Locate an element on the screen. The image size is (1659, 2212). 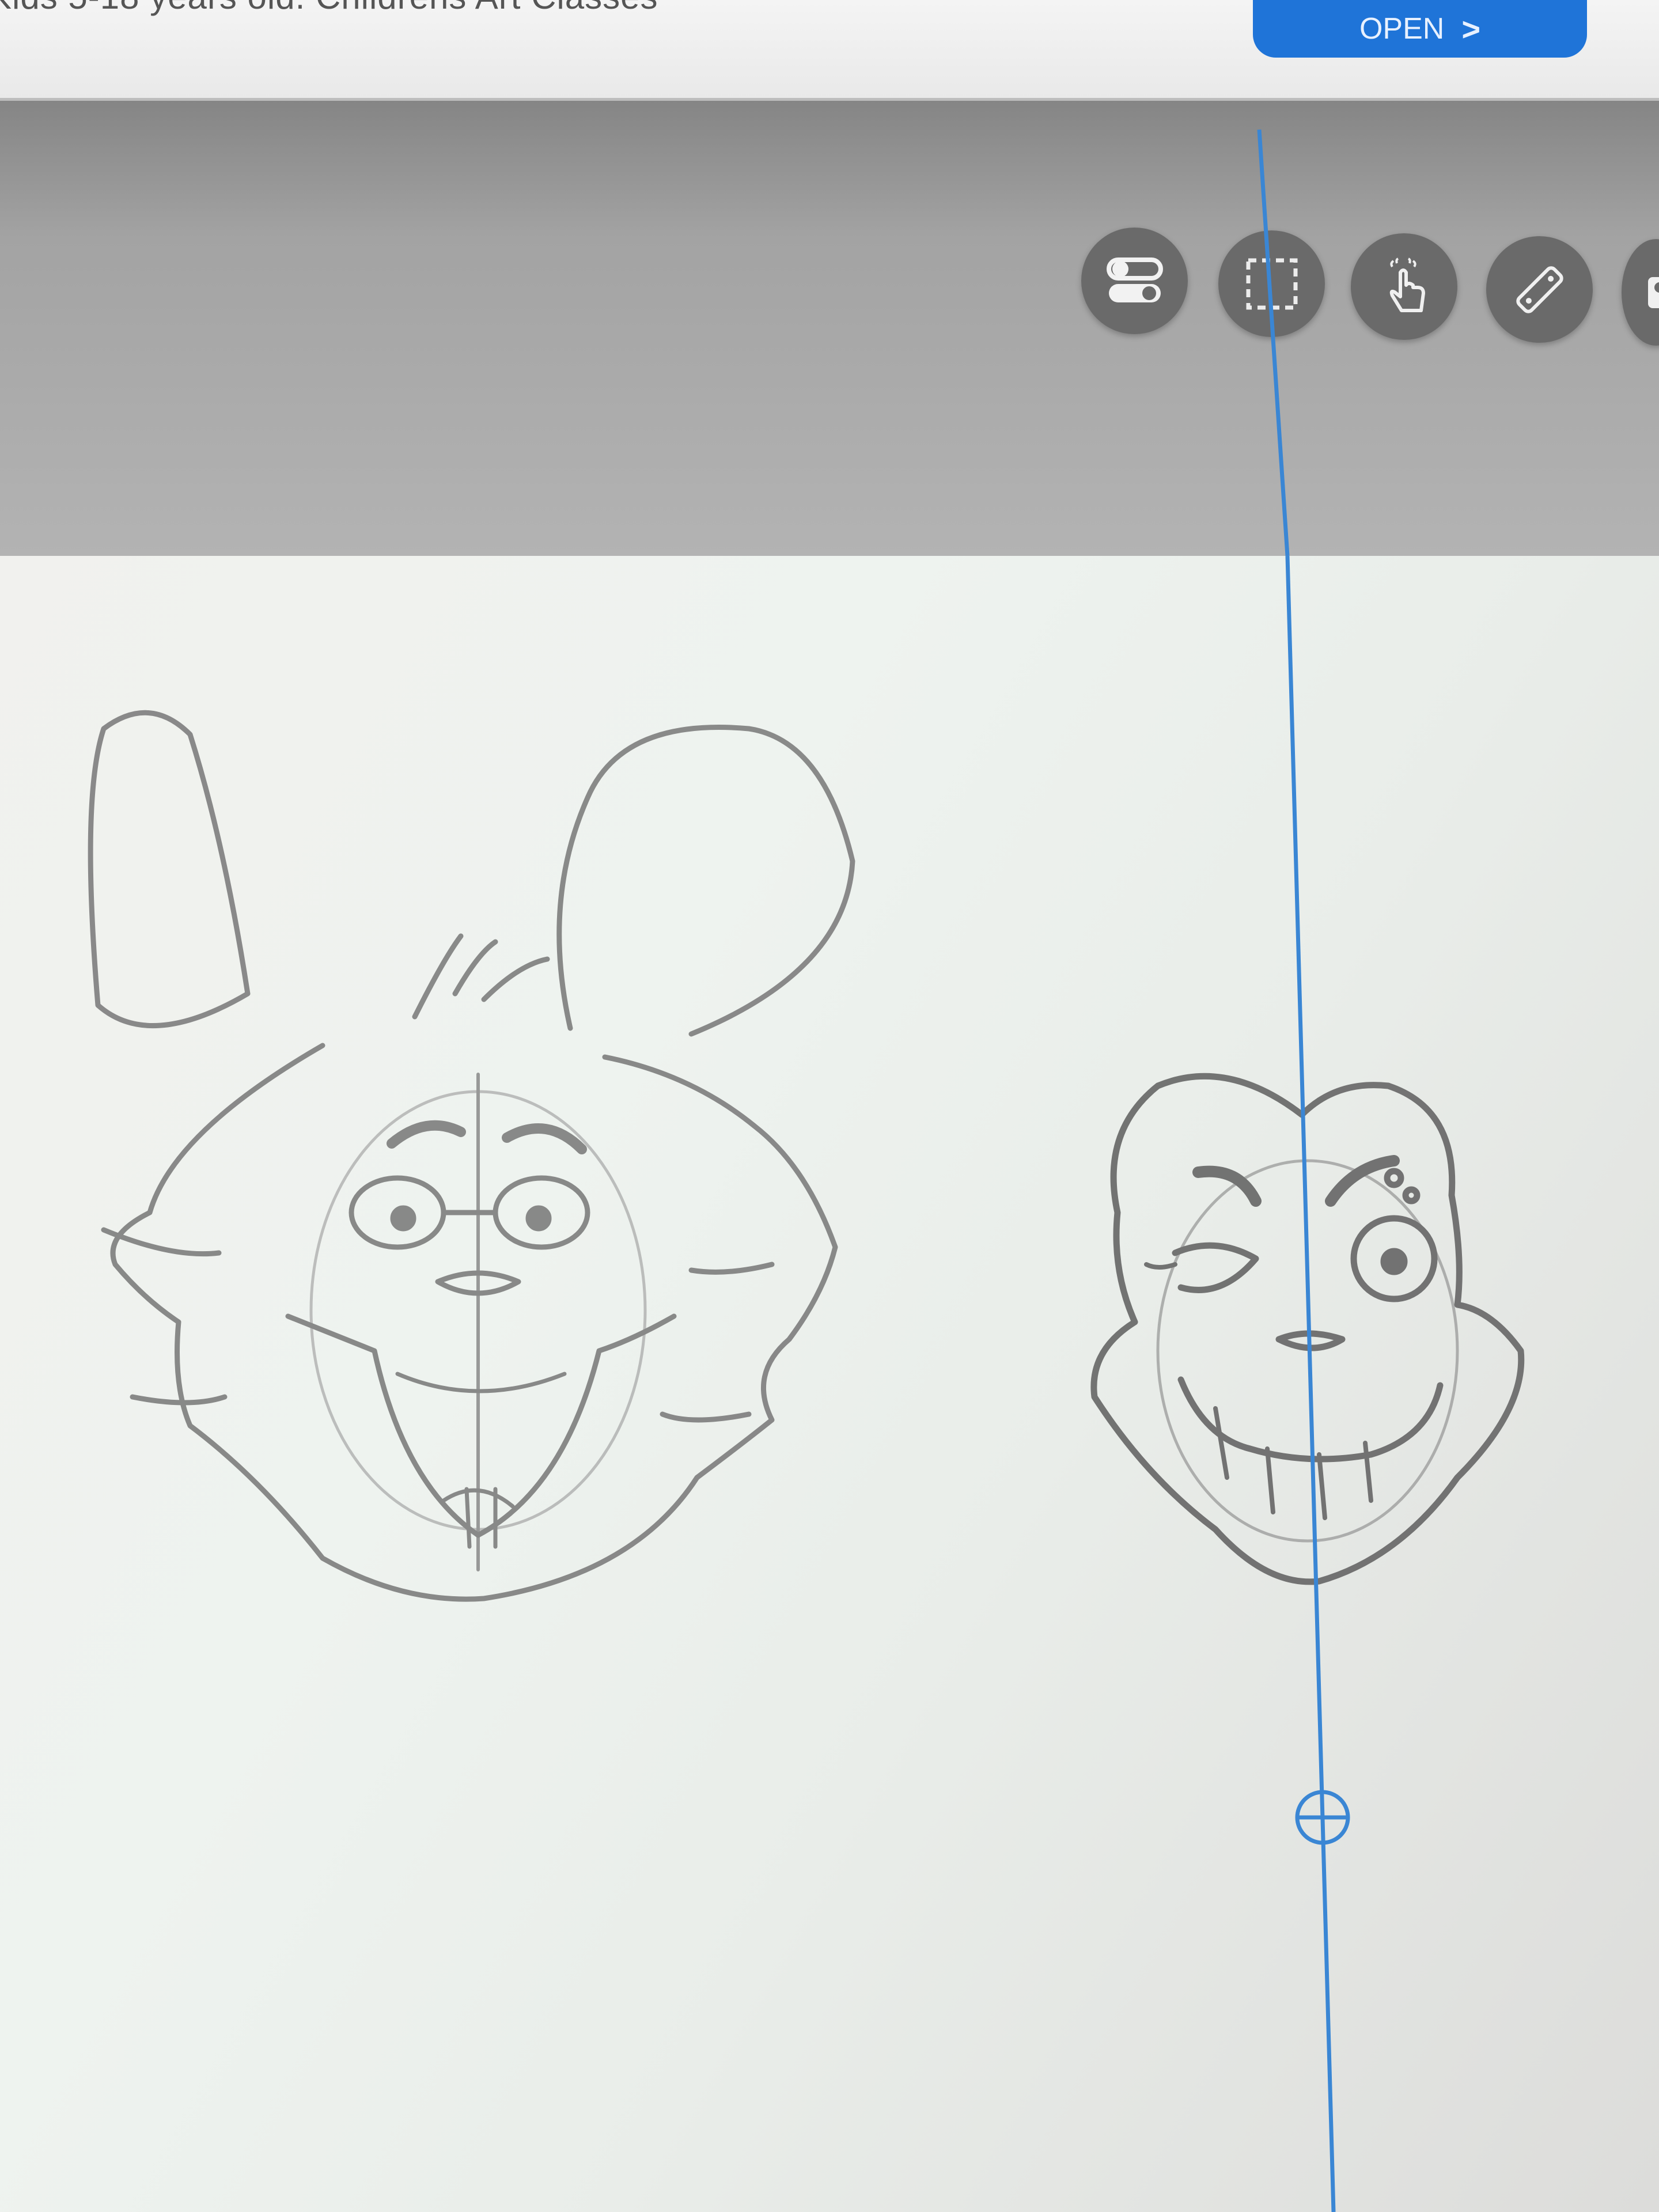
bunny-left-ear is located at coordinates (169, 869).